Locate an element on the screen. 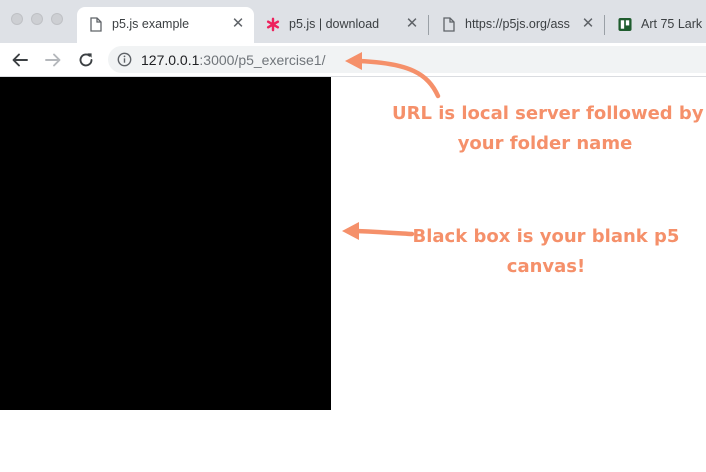 Image resolution: width=706 pixels, height=472 pixels. arrow-left-icon is located at coordinates (20, 60).